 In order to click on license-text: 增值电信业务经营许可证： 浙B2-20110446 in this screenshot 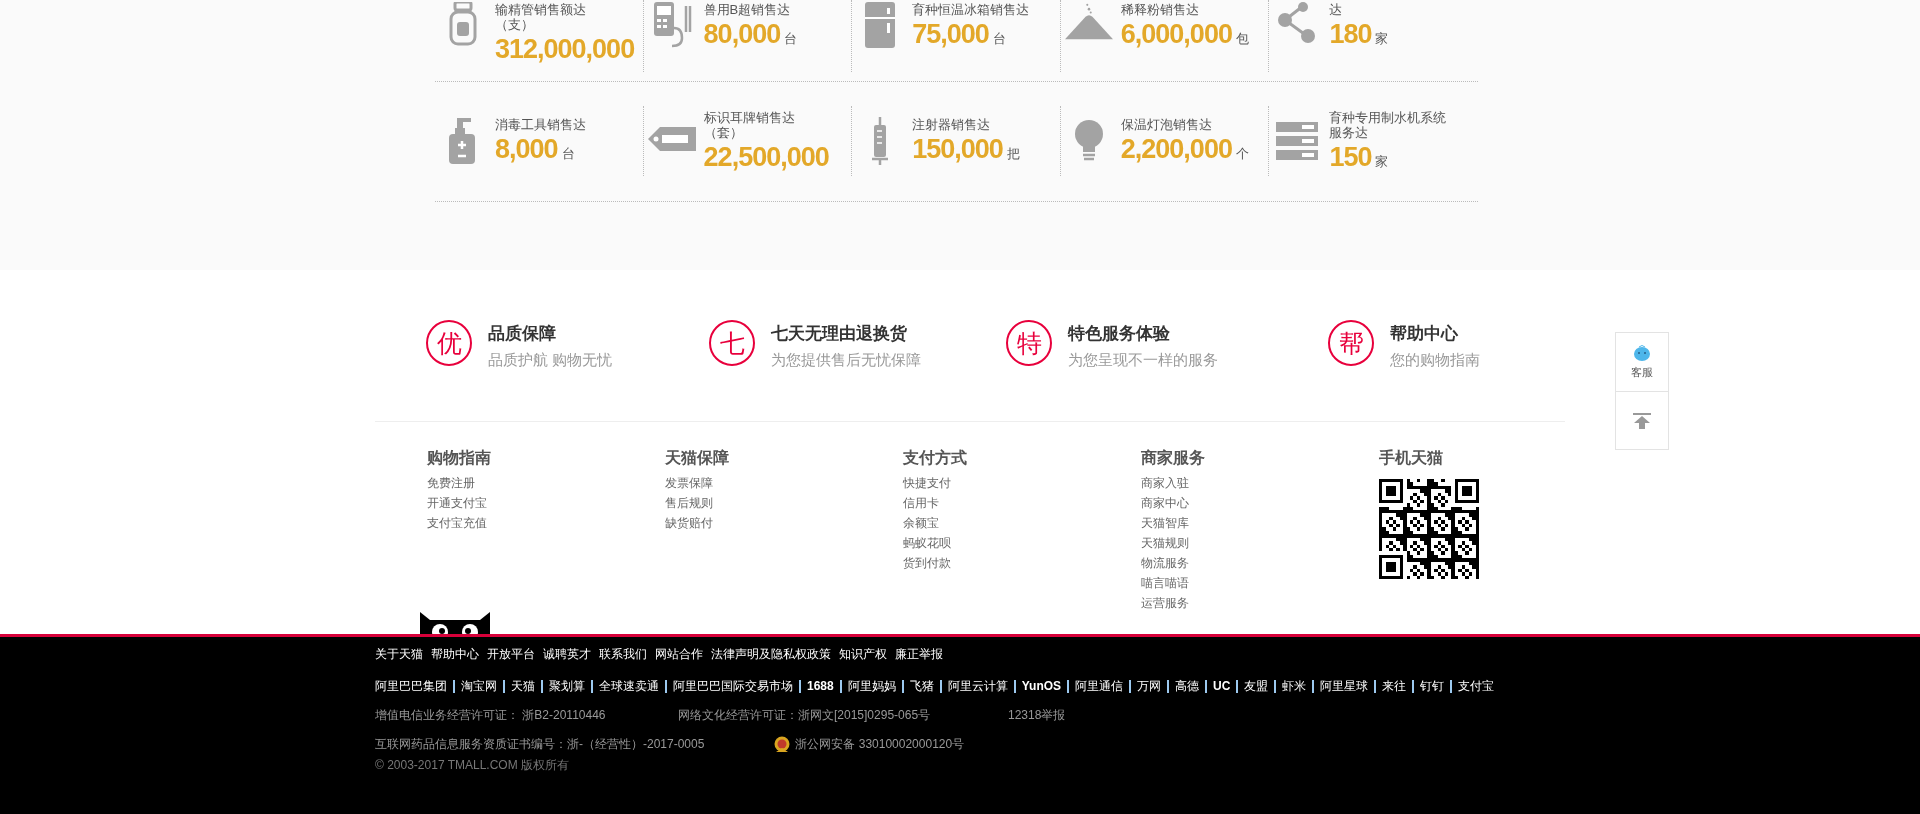, I will do `click(491, 715)`.